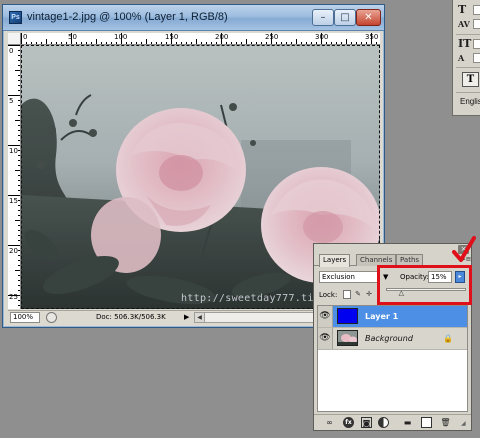  What do you see at coordinates (348, 422) in the screenshot?
I see `fx-icon: fx` at bounding box center [348, 422].